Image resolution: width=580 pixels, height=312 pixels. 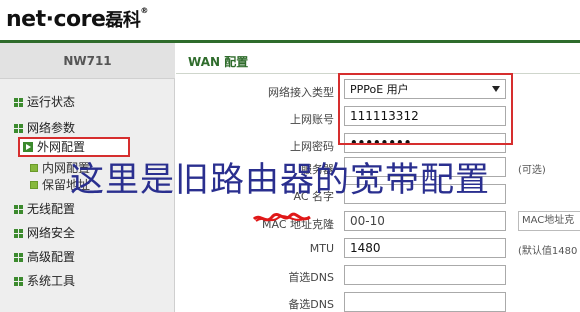 I want to click on sidebar-item-wireless: 无线配置, so click(x=87, y=209).